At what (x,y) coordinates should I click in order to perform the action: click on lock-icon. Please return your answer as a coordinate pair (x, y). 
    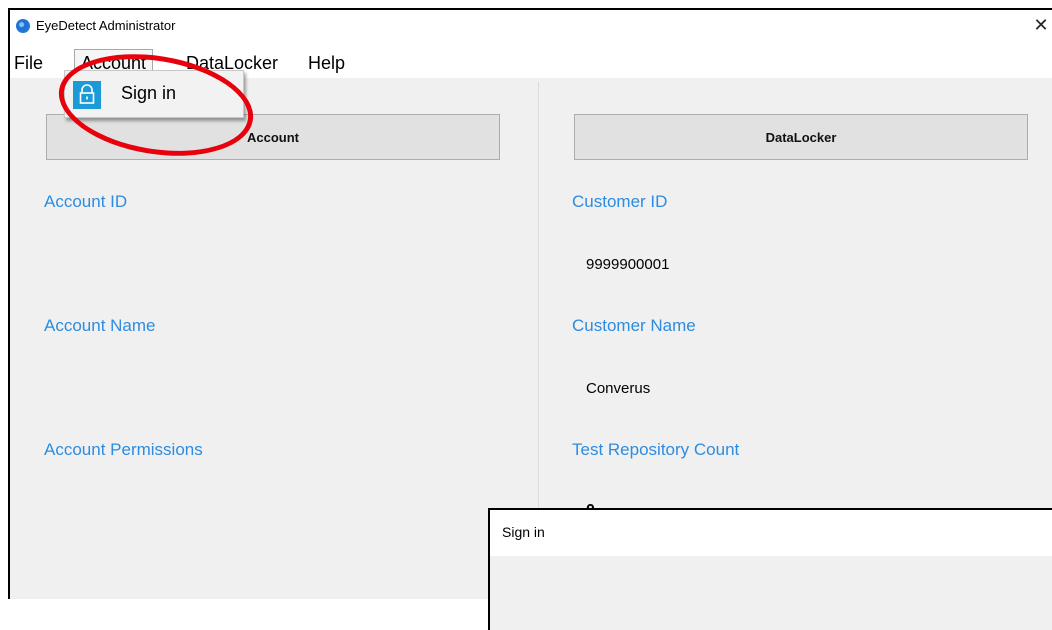
    Looking at the image, I should click on (87, 95).